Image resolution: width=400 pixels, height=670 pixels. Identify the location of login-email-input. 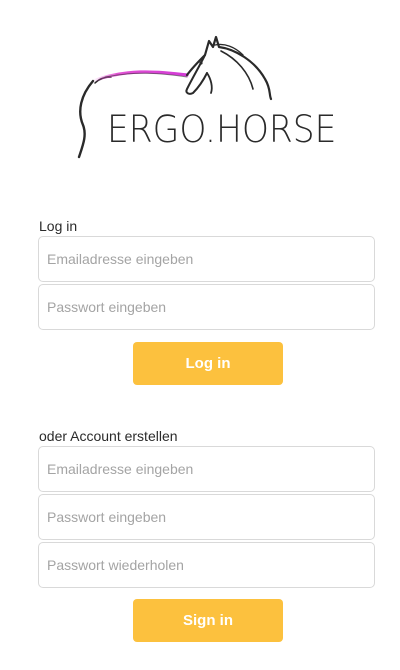
(206, 259).